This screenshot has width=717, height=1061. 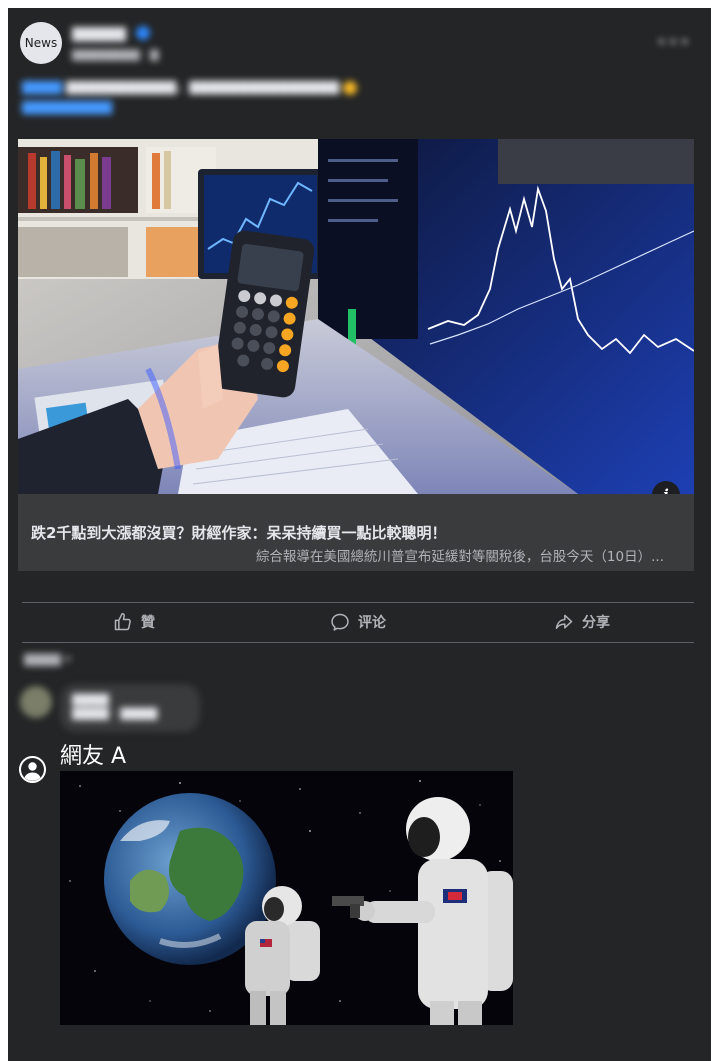 What do you see at coordinates (340, 622) in the screenshot?
I see `comment-bubble-icon` at bounding box center [340, 622].